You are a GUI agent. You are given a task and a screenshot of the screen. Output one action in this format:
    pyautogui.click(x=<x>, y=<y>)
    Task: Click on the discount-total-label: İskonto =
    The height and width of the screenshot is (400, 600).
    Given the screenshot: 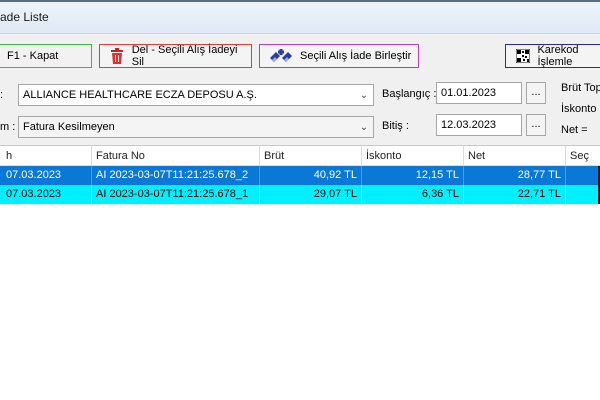 What is the action you would take?
    pyautogui.click(x=580, y=109)
    